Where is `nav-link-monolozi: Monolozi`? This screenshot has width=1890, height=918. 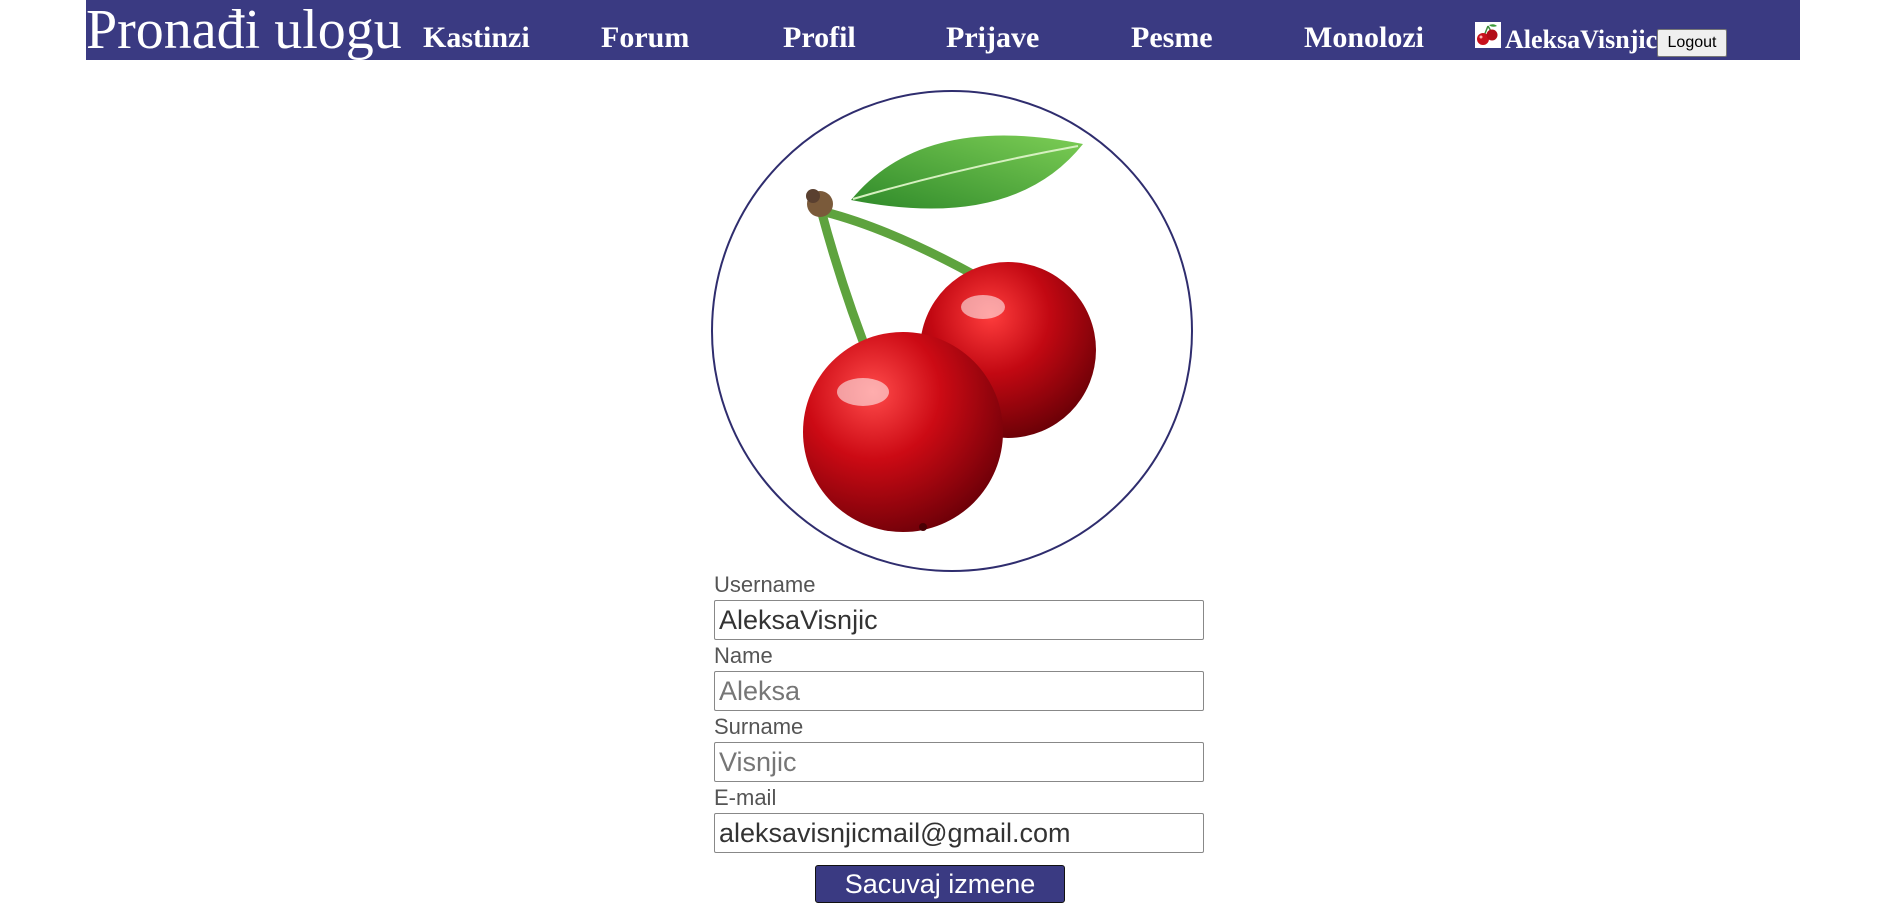
nav-link-monolozi: Monolozi is located at coordinates (1364, 38).